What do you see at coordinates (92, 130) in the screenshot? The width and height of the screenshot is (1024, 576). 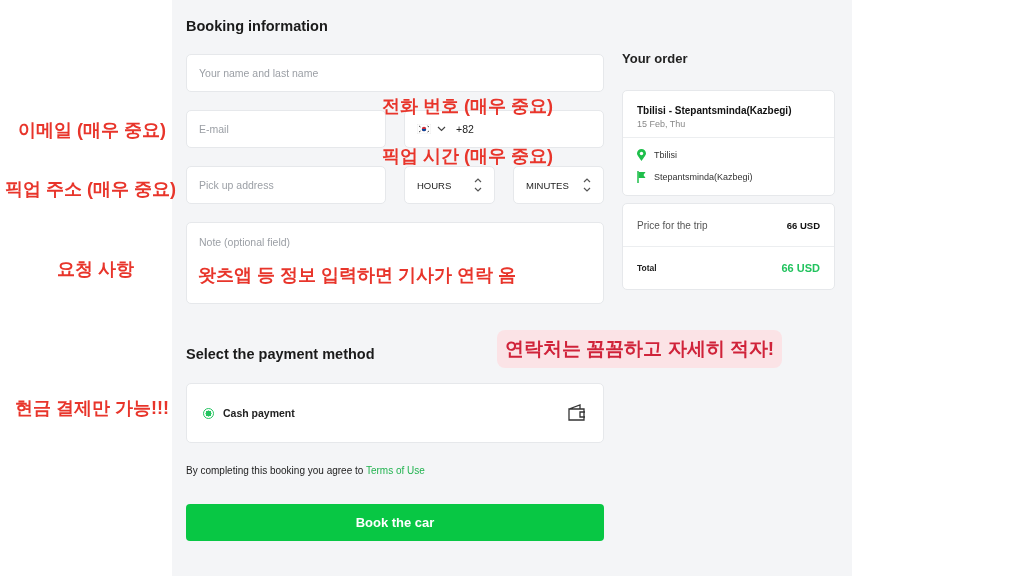 I see `annotation-text: 이메일 (매우 중요)` at bounding box center [92, 130].